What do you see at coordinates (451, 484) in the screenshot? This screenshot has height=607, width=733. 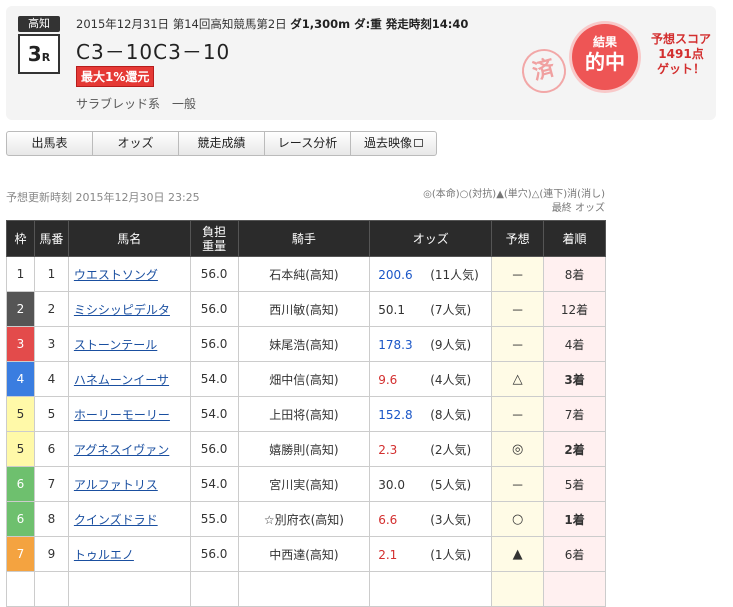 I see `popularity: (5人気)` at bounding box center [451, 484].